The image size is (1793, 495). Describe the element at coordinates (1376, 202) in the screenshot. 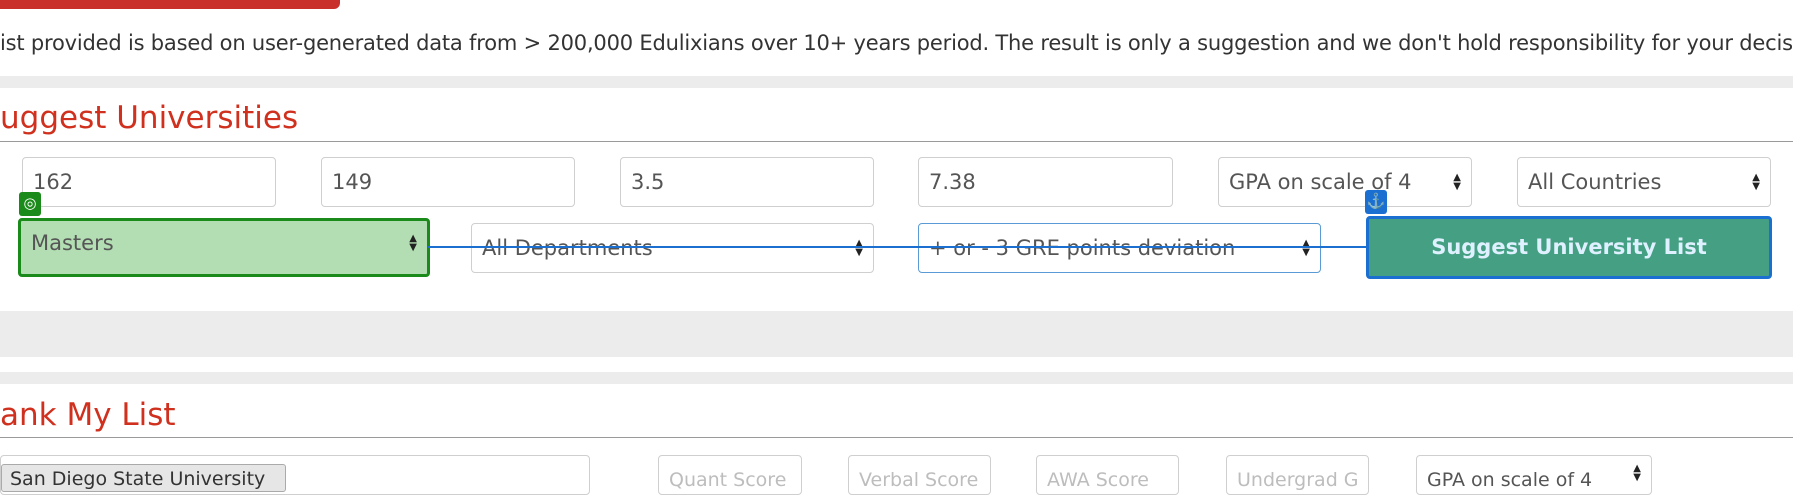

I see `anchor-icon: ⚓` at that location.